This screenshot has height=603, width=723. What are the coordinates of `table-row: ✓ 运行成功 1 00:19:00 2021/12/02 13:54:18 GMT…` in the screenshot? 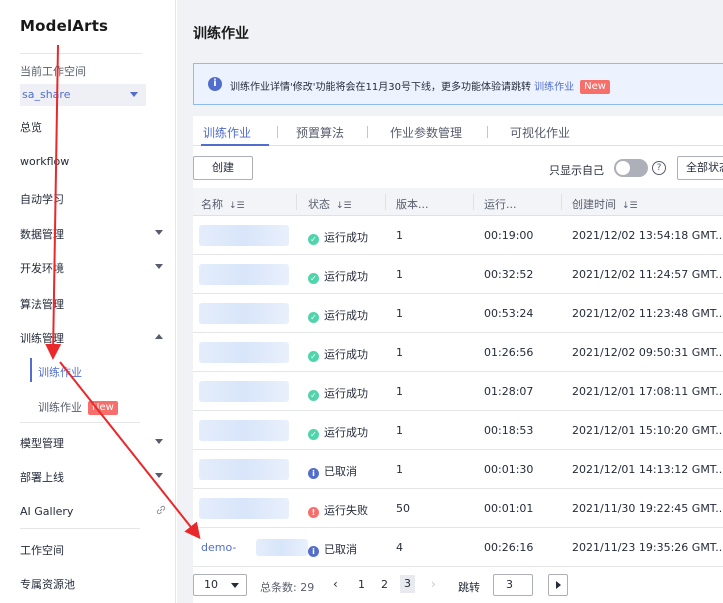 It's located at (458, 235).